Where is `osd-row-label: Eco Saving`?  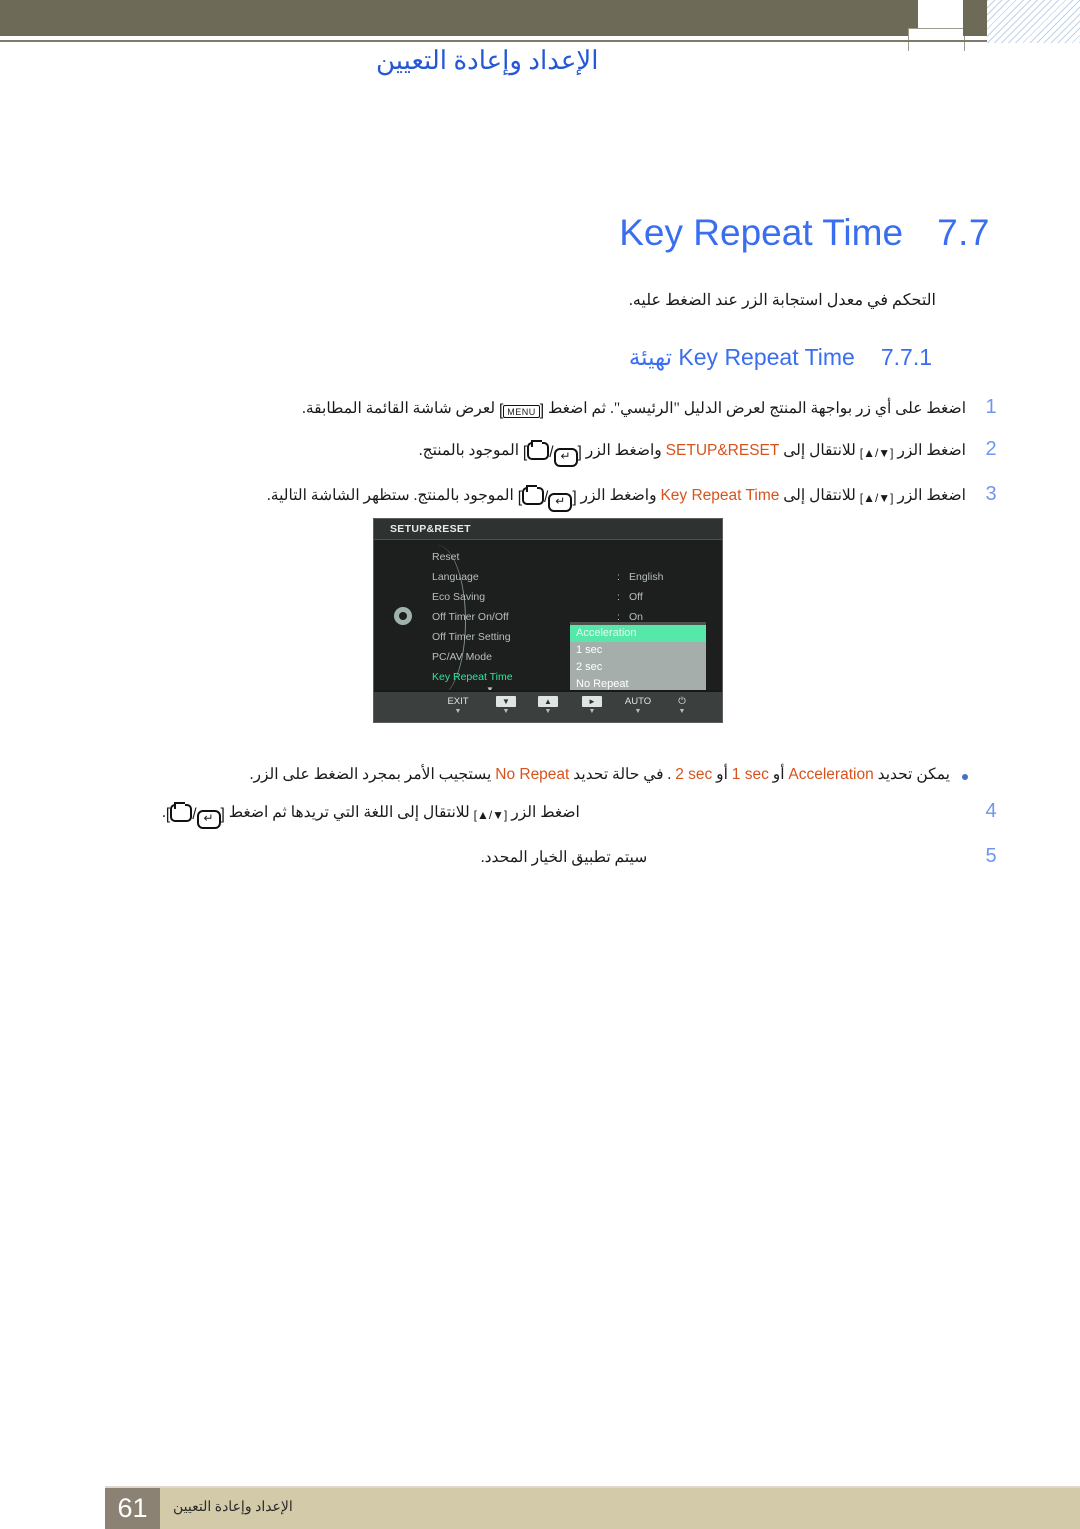 osd-row-label: Eco Saving is located at coordinates (459, 597).